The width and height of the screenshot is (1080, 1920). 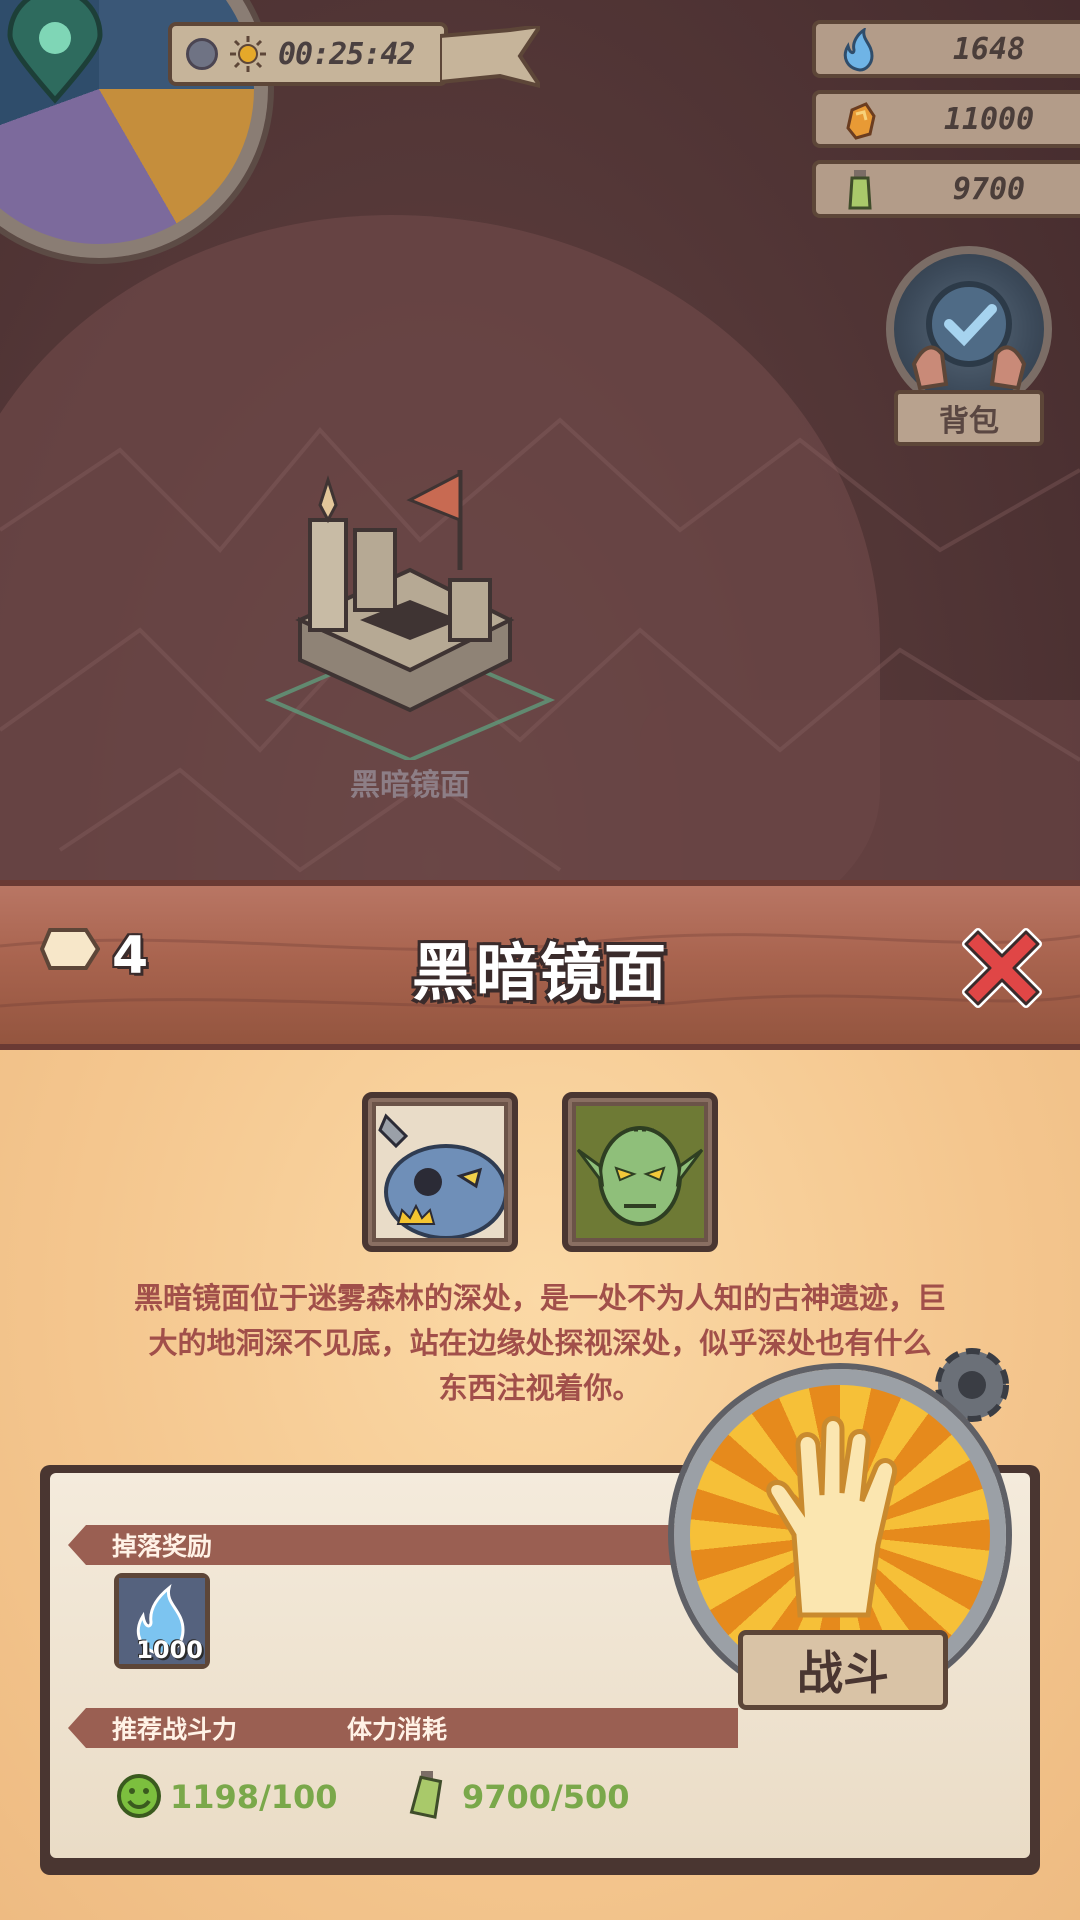 I want to click on resource-stamina-potion-value: 9700, so click(x=989, y=189).